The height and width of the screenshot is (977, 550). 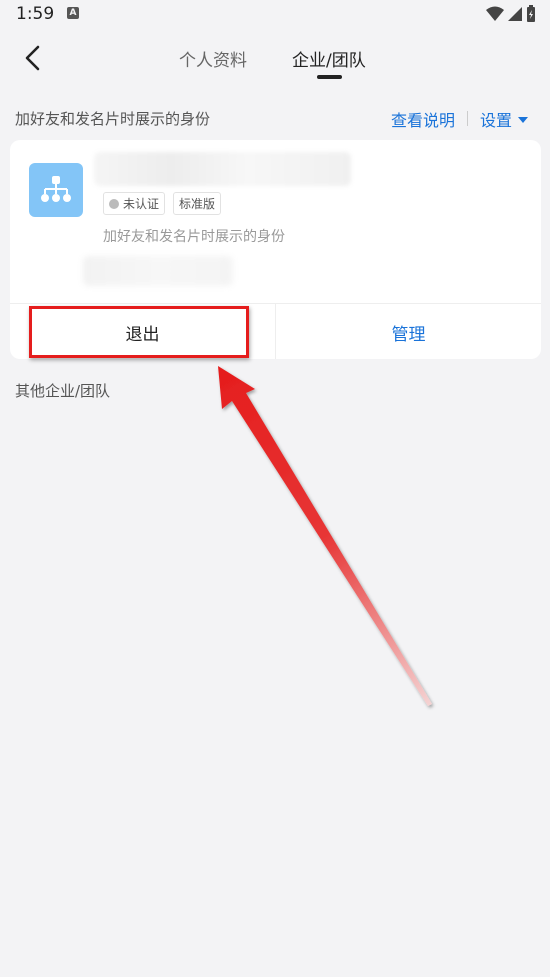 What do you see at coordinates (158, 271) in the screenshot?
I see `redacted-detail` at bounding box center [158, 271].